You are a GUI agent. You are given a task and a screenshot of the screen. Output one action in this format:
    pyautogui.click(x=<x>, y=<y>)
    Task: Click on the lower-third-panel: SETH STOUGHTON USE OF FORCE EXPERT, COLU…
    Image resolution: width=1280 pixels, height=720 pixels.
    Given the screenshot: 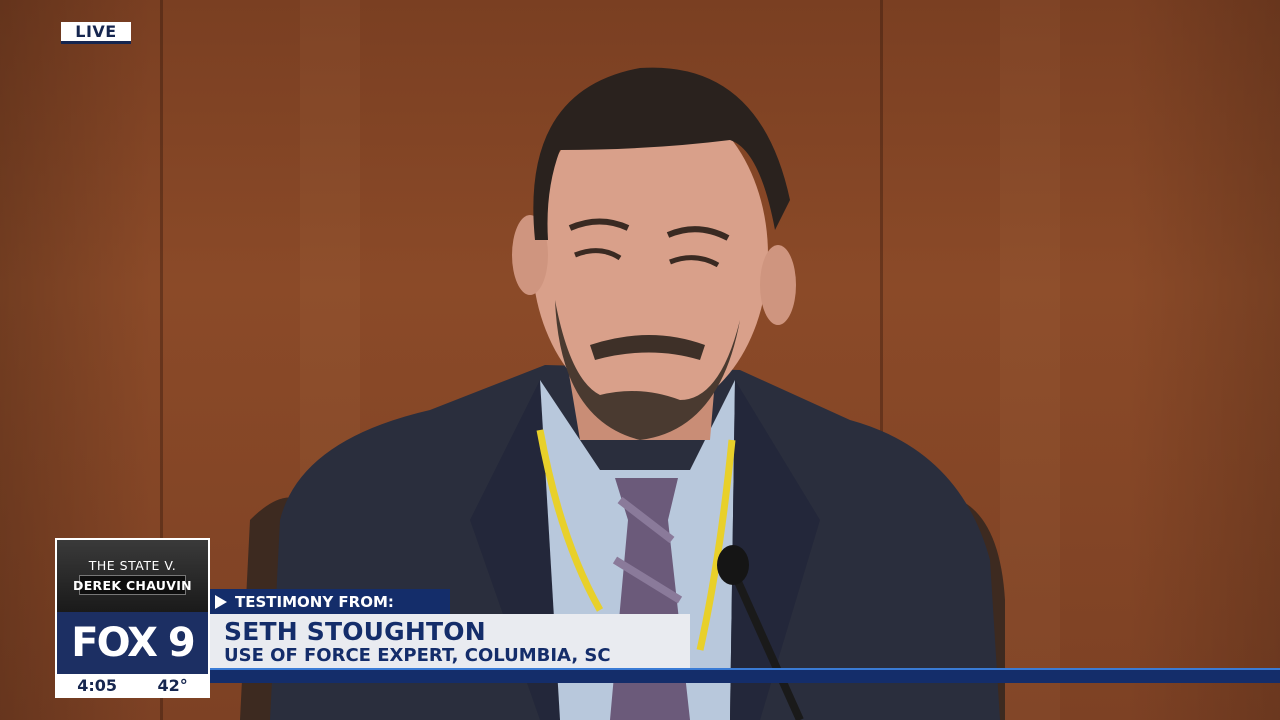 What is the action you would take?
    pyautogui.click(x=450, y=641)
    